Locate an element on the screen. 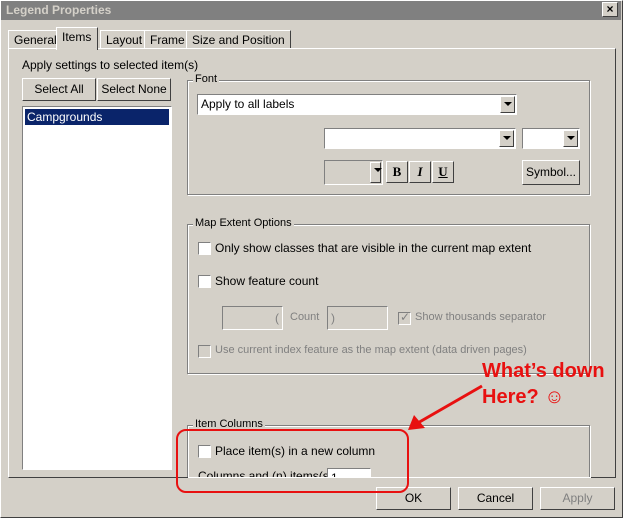  close-button: × is located at coordinates (610, 9).